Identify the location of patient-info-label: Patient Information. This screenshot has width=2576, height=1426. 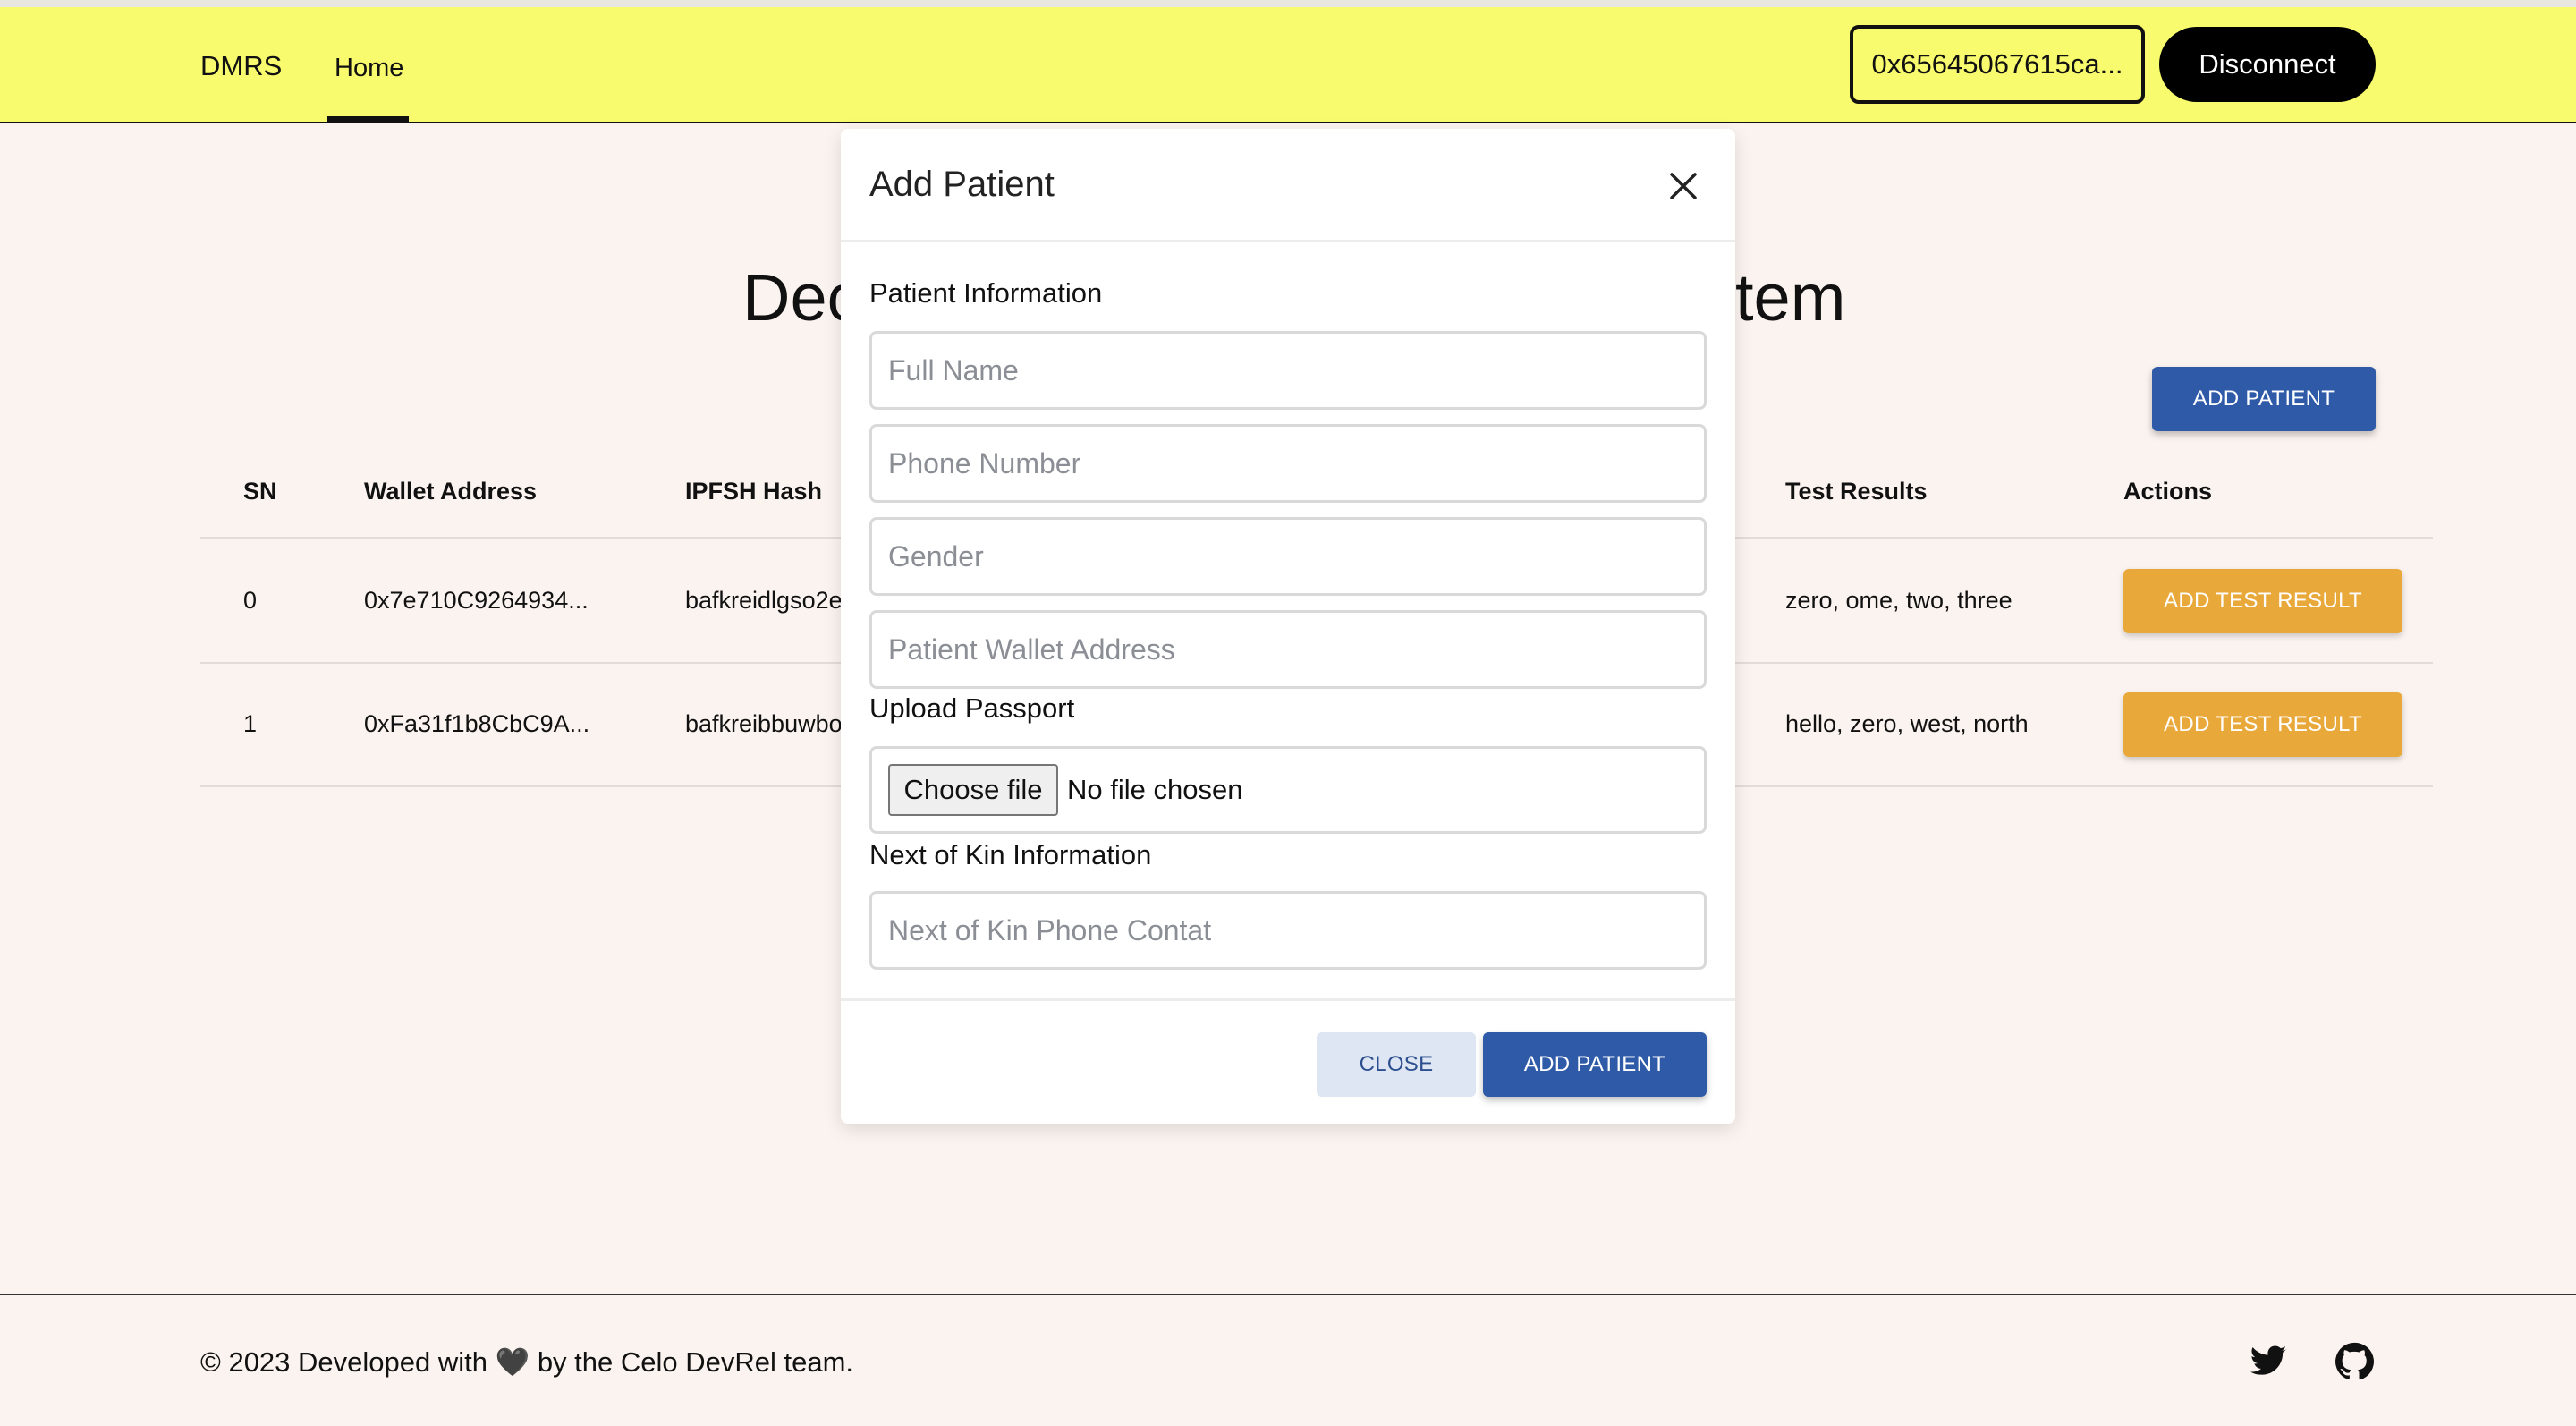
(986, 293).